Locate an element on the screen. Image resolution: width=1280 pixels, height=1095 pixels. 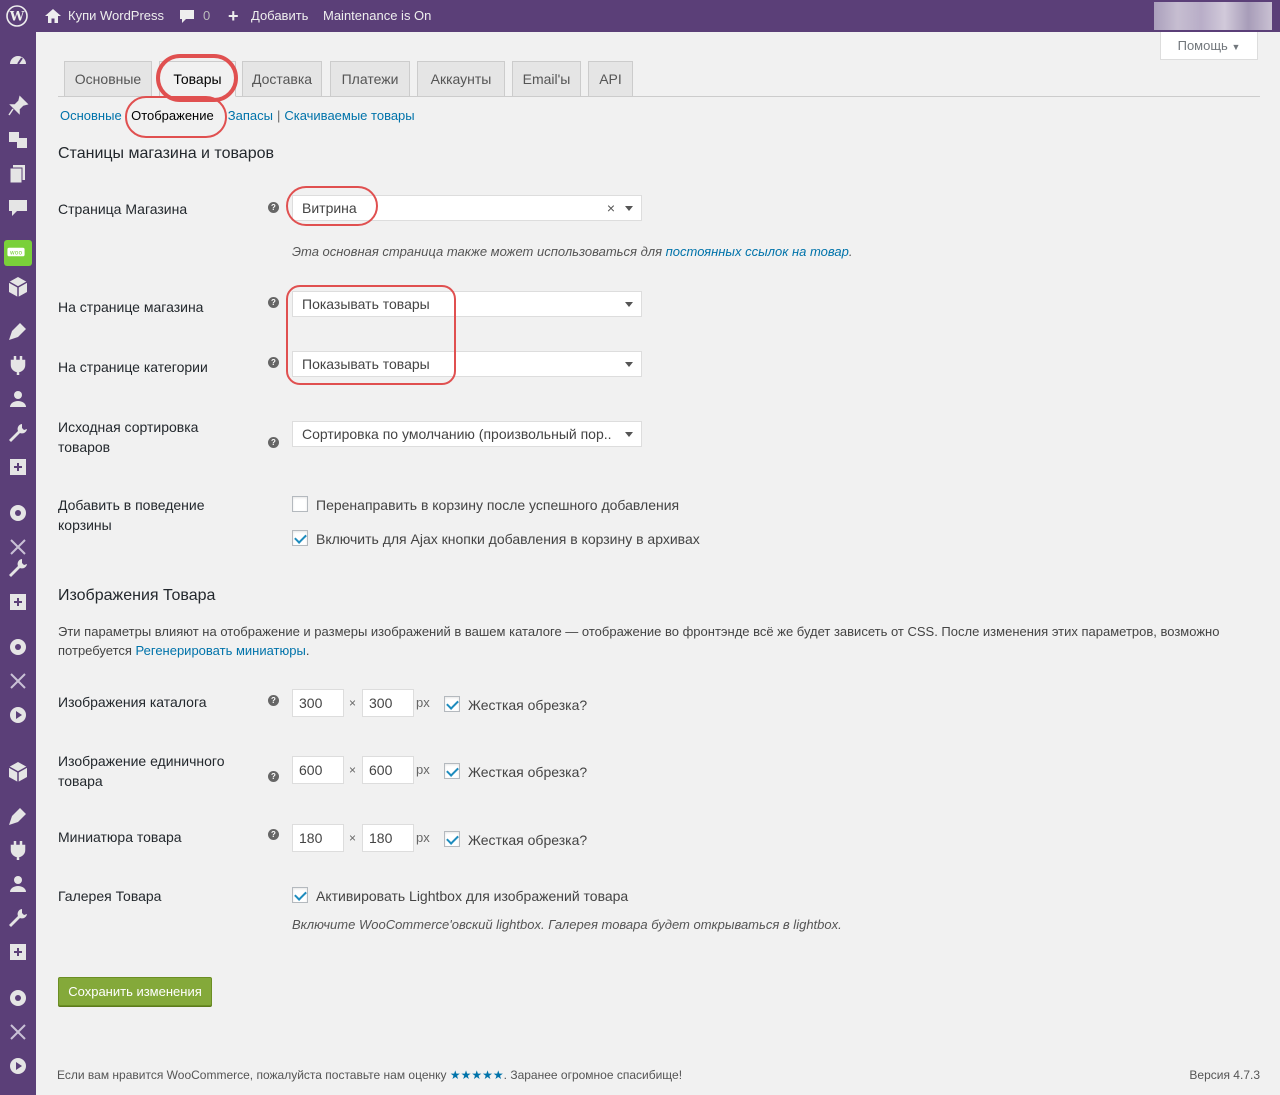
add-new-link: Добавить is located at coordinates (279, 16).